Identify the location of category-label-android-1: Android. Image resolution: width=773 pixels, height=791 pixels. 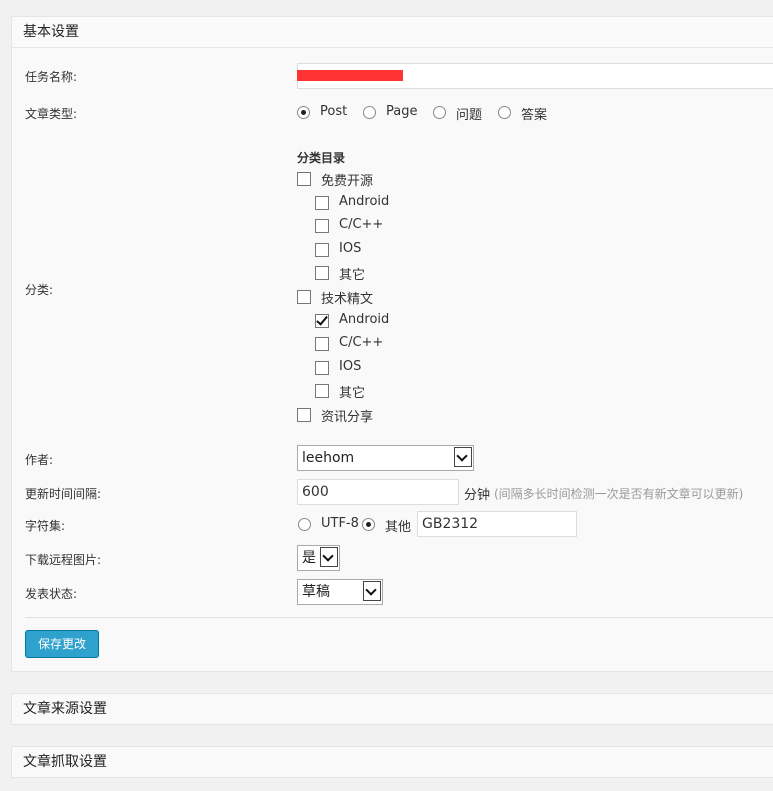
(364, 201).